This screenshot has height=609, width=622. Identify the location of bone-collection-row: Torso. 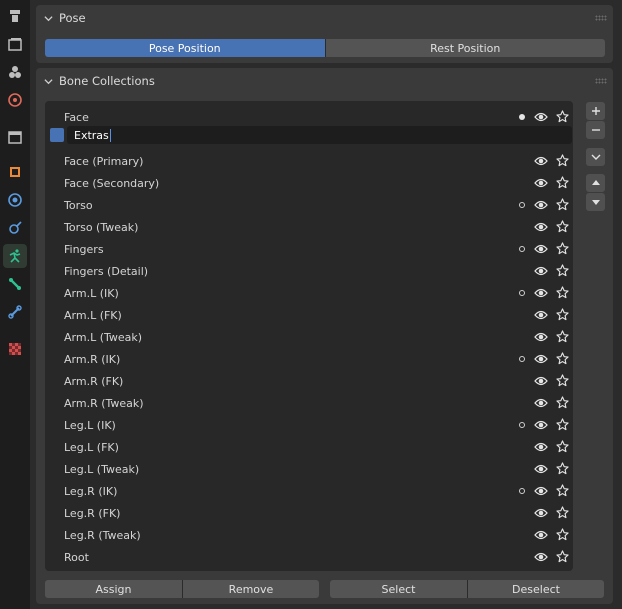
(309, 205).